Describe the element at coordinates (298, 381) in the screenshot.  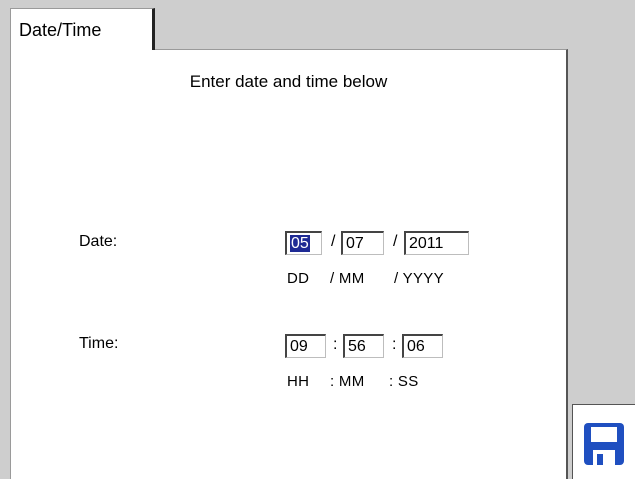
I see `time-format-hh: HH` at that location.